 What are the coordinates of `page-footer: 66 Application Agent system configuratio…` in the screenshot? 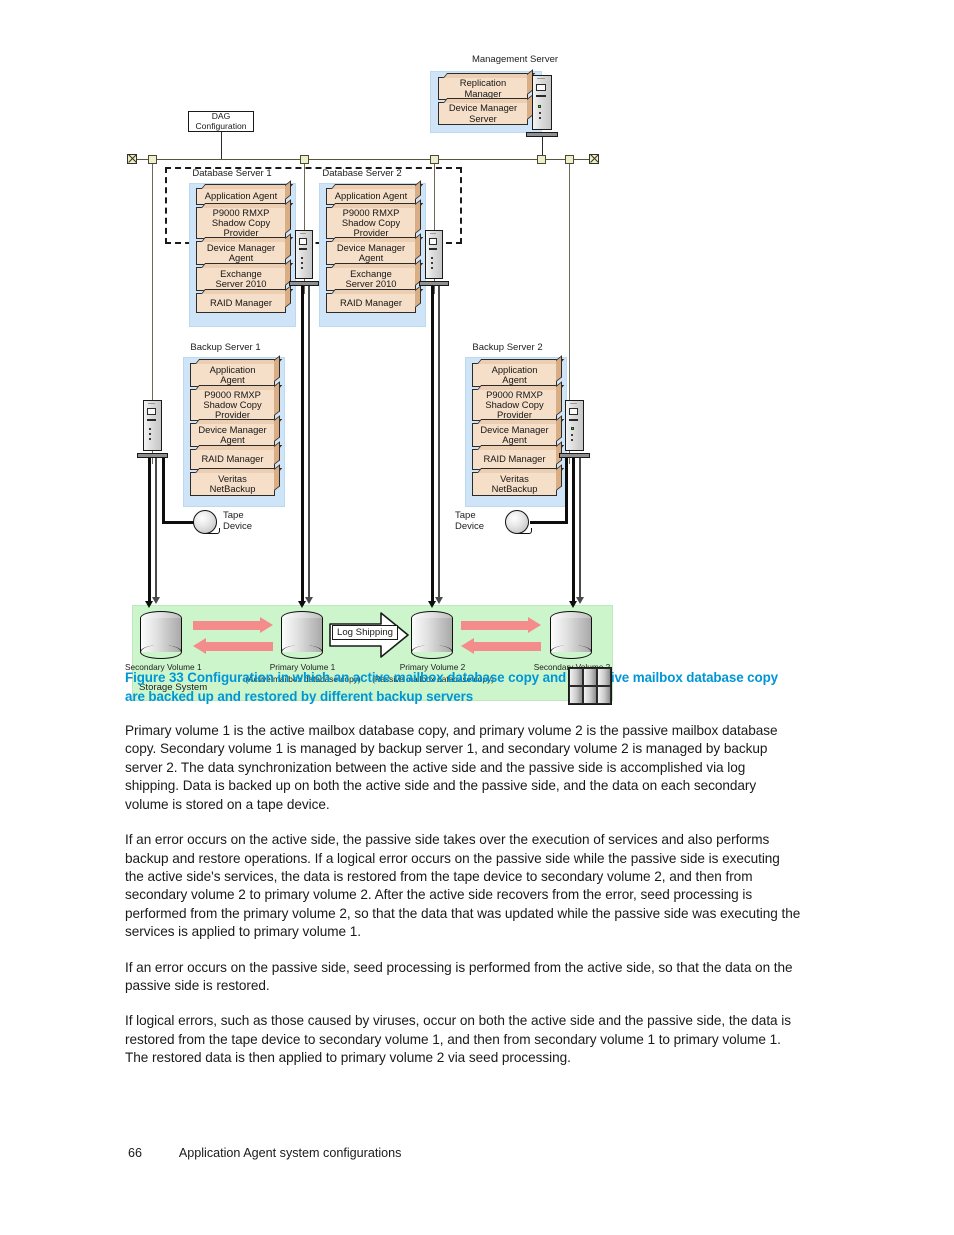 It's located at (264, 1153).